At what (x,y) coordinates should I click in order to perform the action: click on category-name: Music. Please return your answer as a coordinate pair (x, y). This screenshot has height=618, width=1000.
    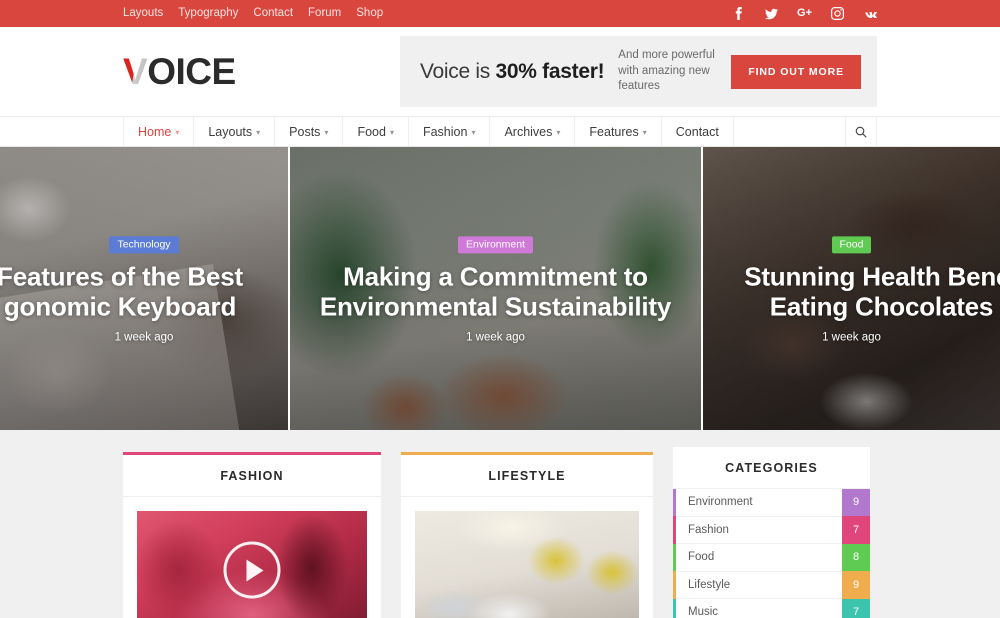
    Looking at the image, I should click on (703, 612).